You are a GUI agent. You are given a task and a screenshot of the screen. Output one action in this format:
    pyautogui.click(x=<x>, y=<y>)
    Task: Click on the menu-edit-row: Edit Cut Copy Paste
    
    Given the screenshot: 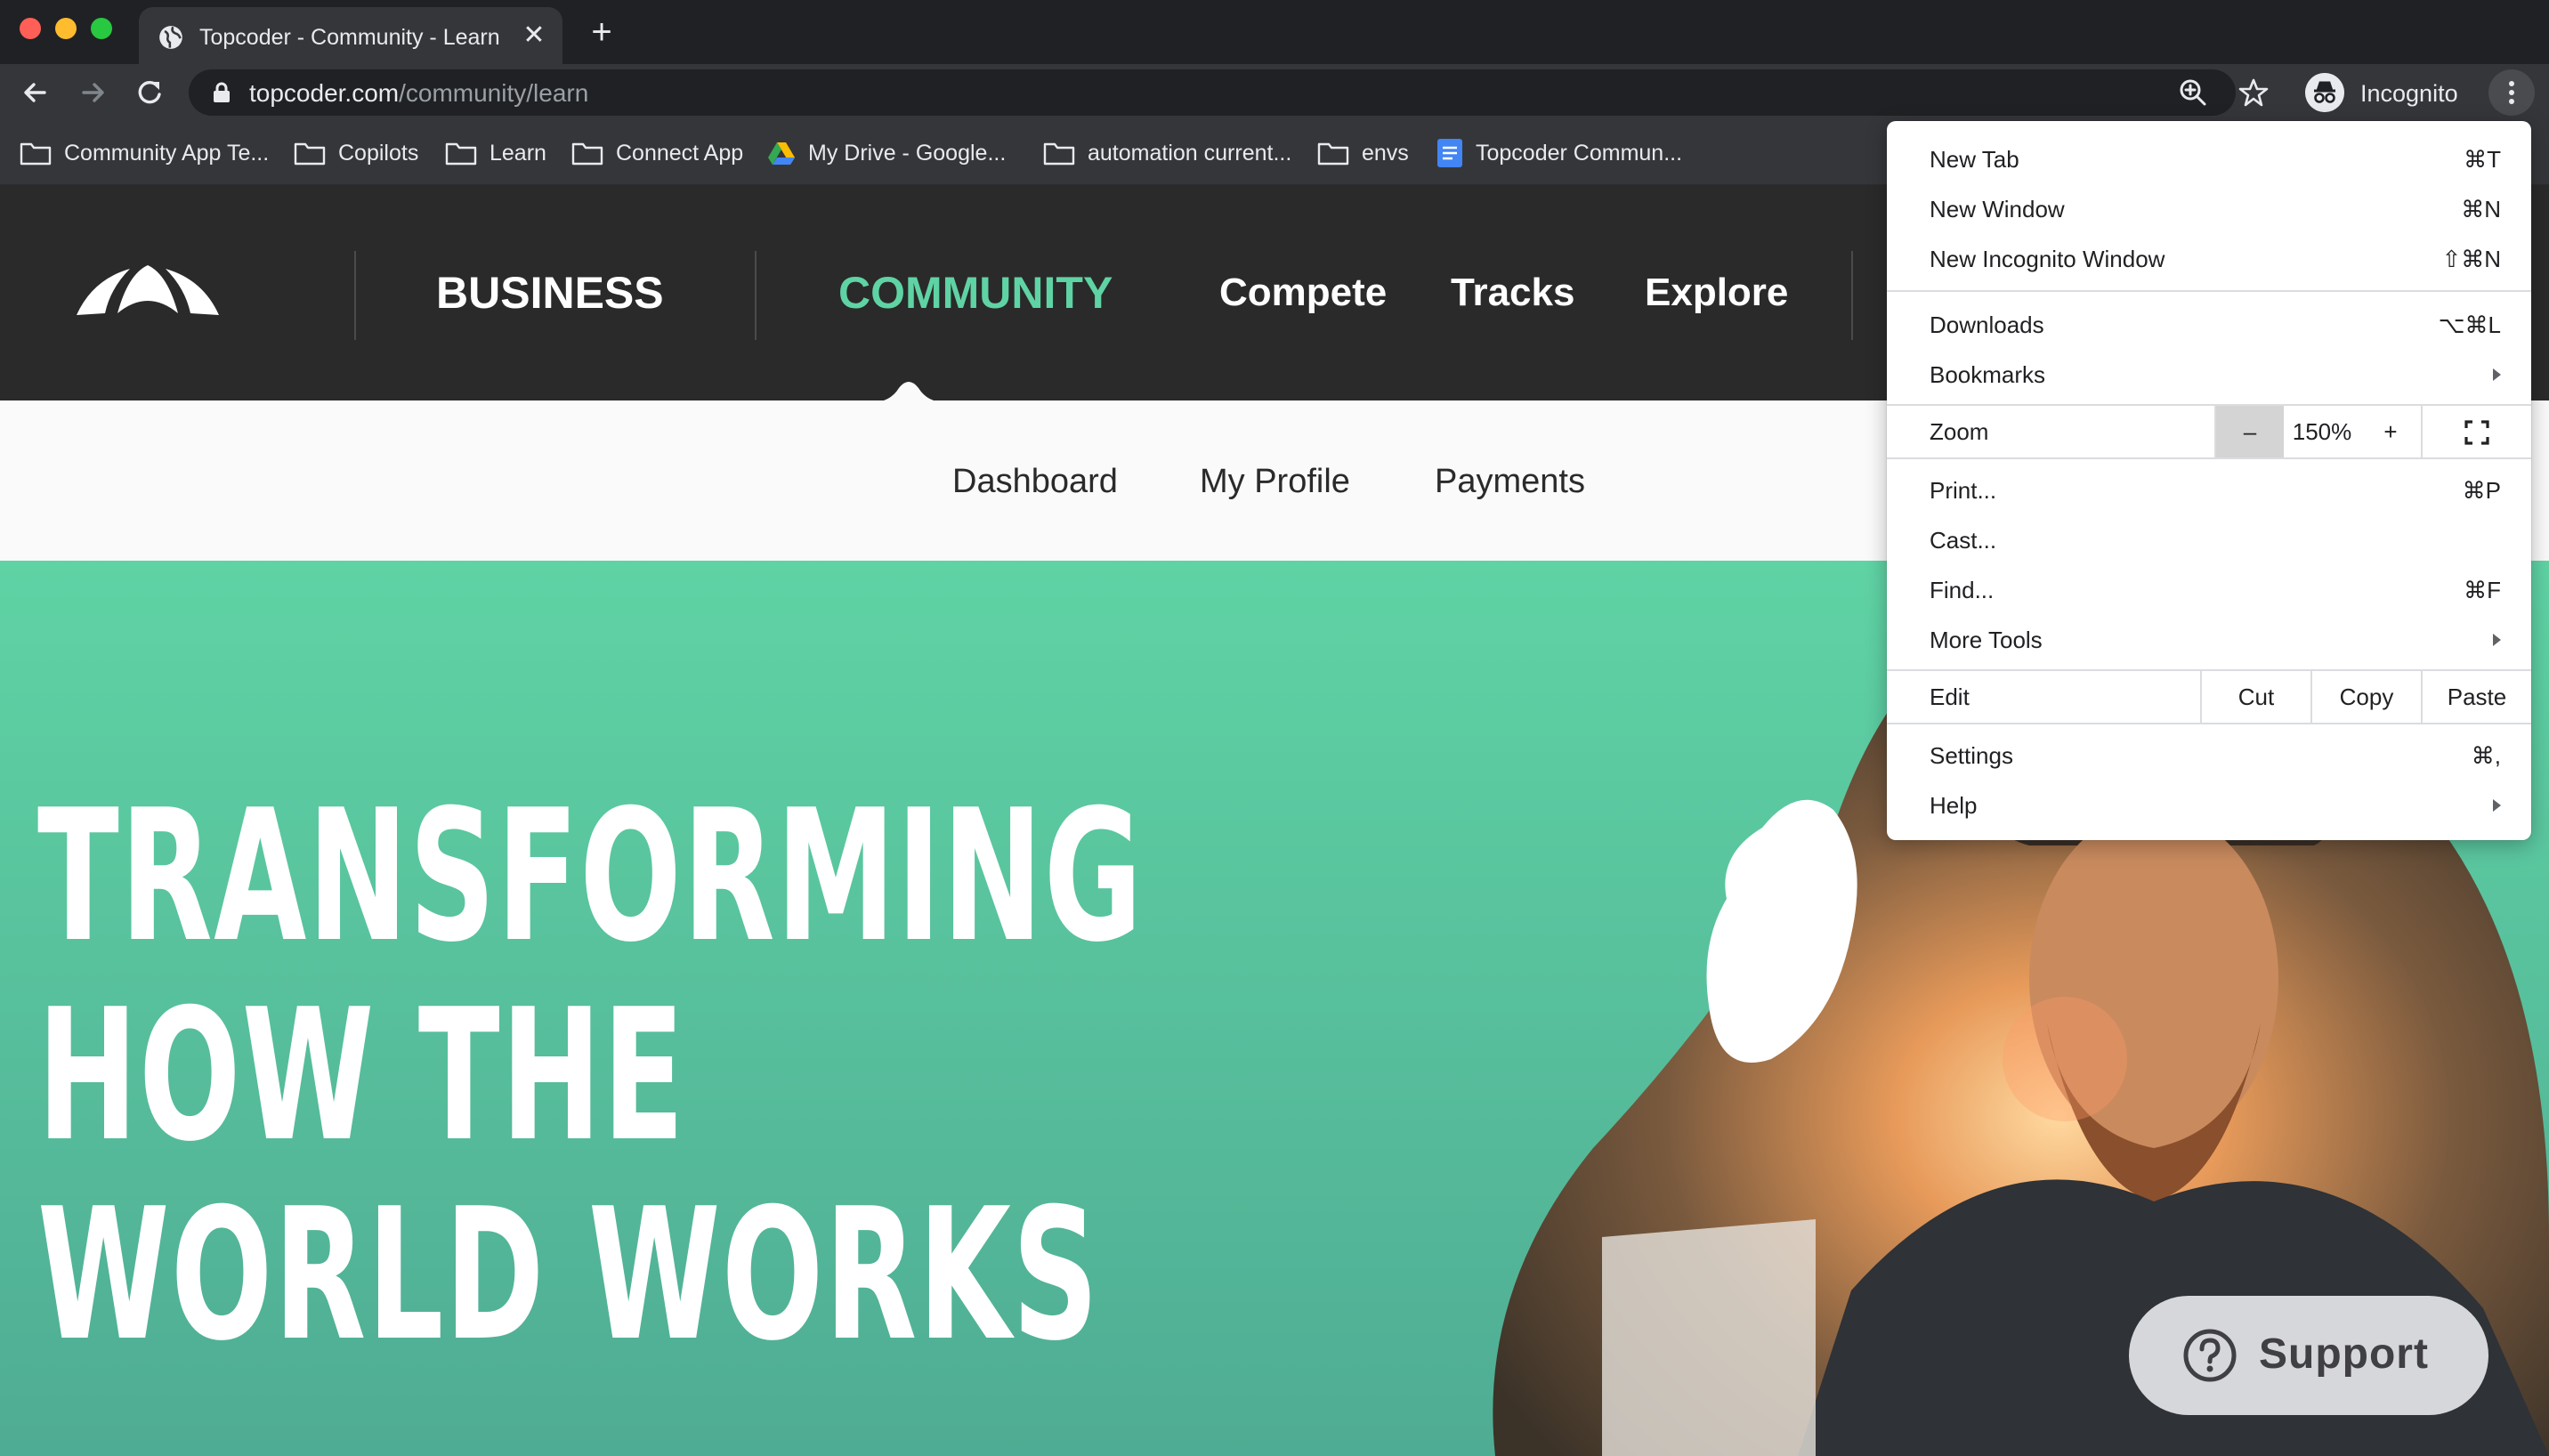 What is the action you would take?
    pyautogui.click(x=2209, y=697)
    